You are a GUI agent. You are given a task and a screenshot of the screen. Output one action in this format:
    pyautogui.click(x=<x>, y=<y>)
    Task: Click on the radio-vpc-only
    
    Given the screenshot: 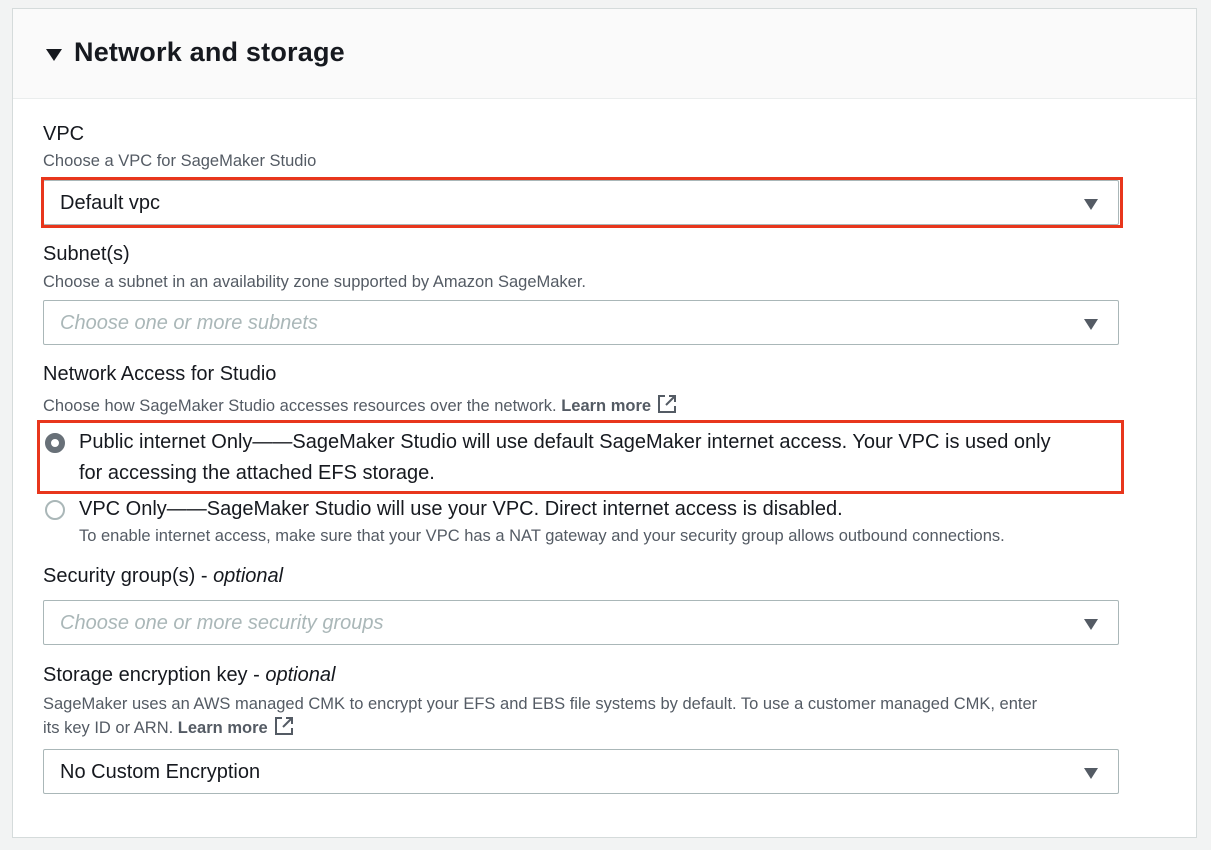 What is the action you would take?
    pyautogui.click(x=55, y=510)
    